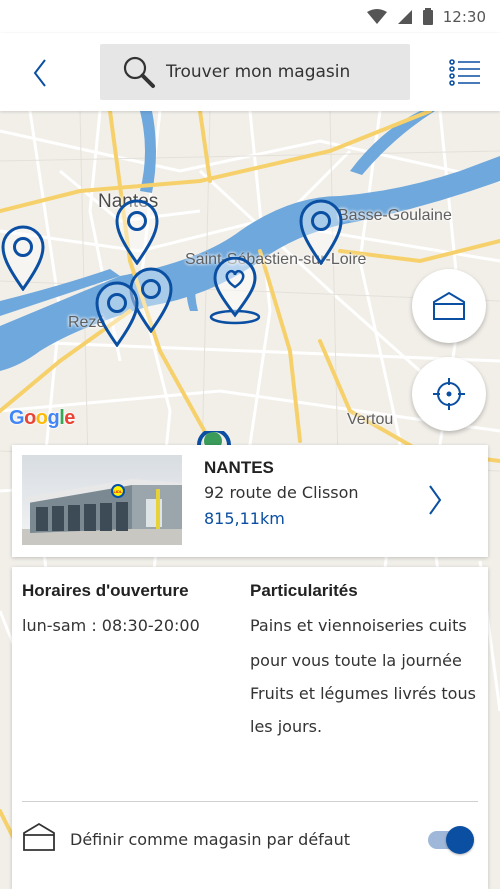  What do you see at coordinates (139, 72) in the screenshot?
I see `search-icon` at bounding box center [139, 72].